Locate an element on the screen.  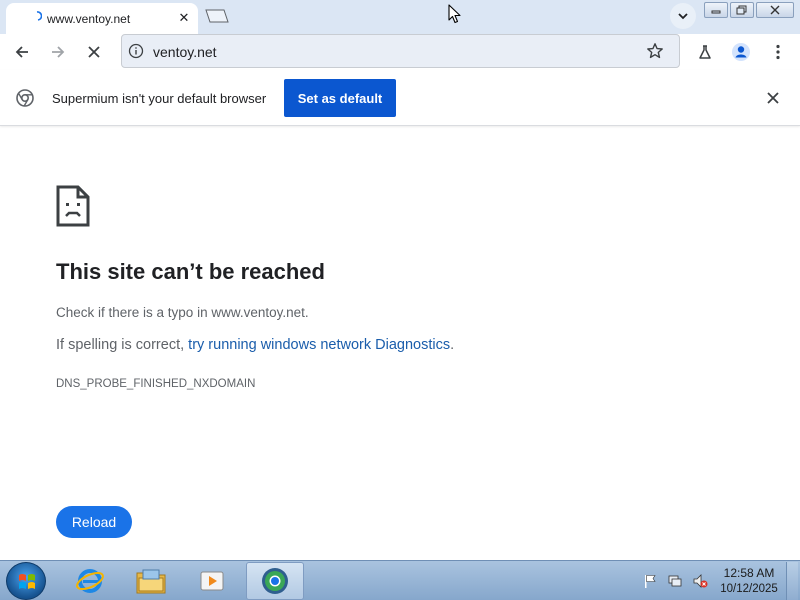
site-info-icon is located at coordinates (136, 51).